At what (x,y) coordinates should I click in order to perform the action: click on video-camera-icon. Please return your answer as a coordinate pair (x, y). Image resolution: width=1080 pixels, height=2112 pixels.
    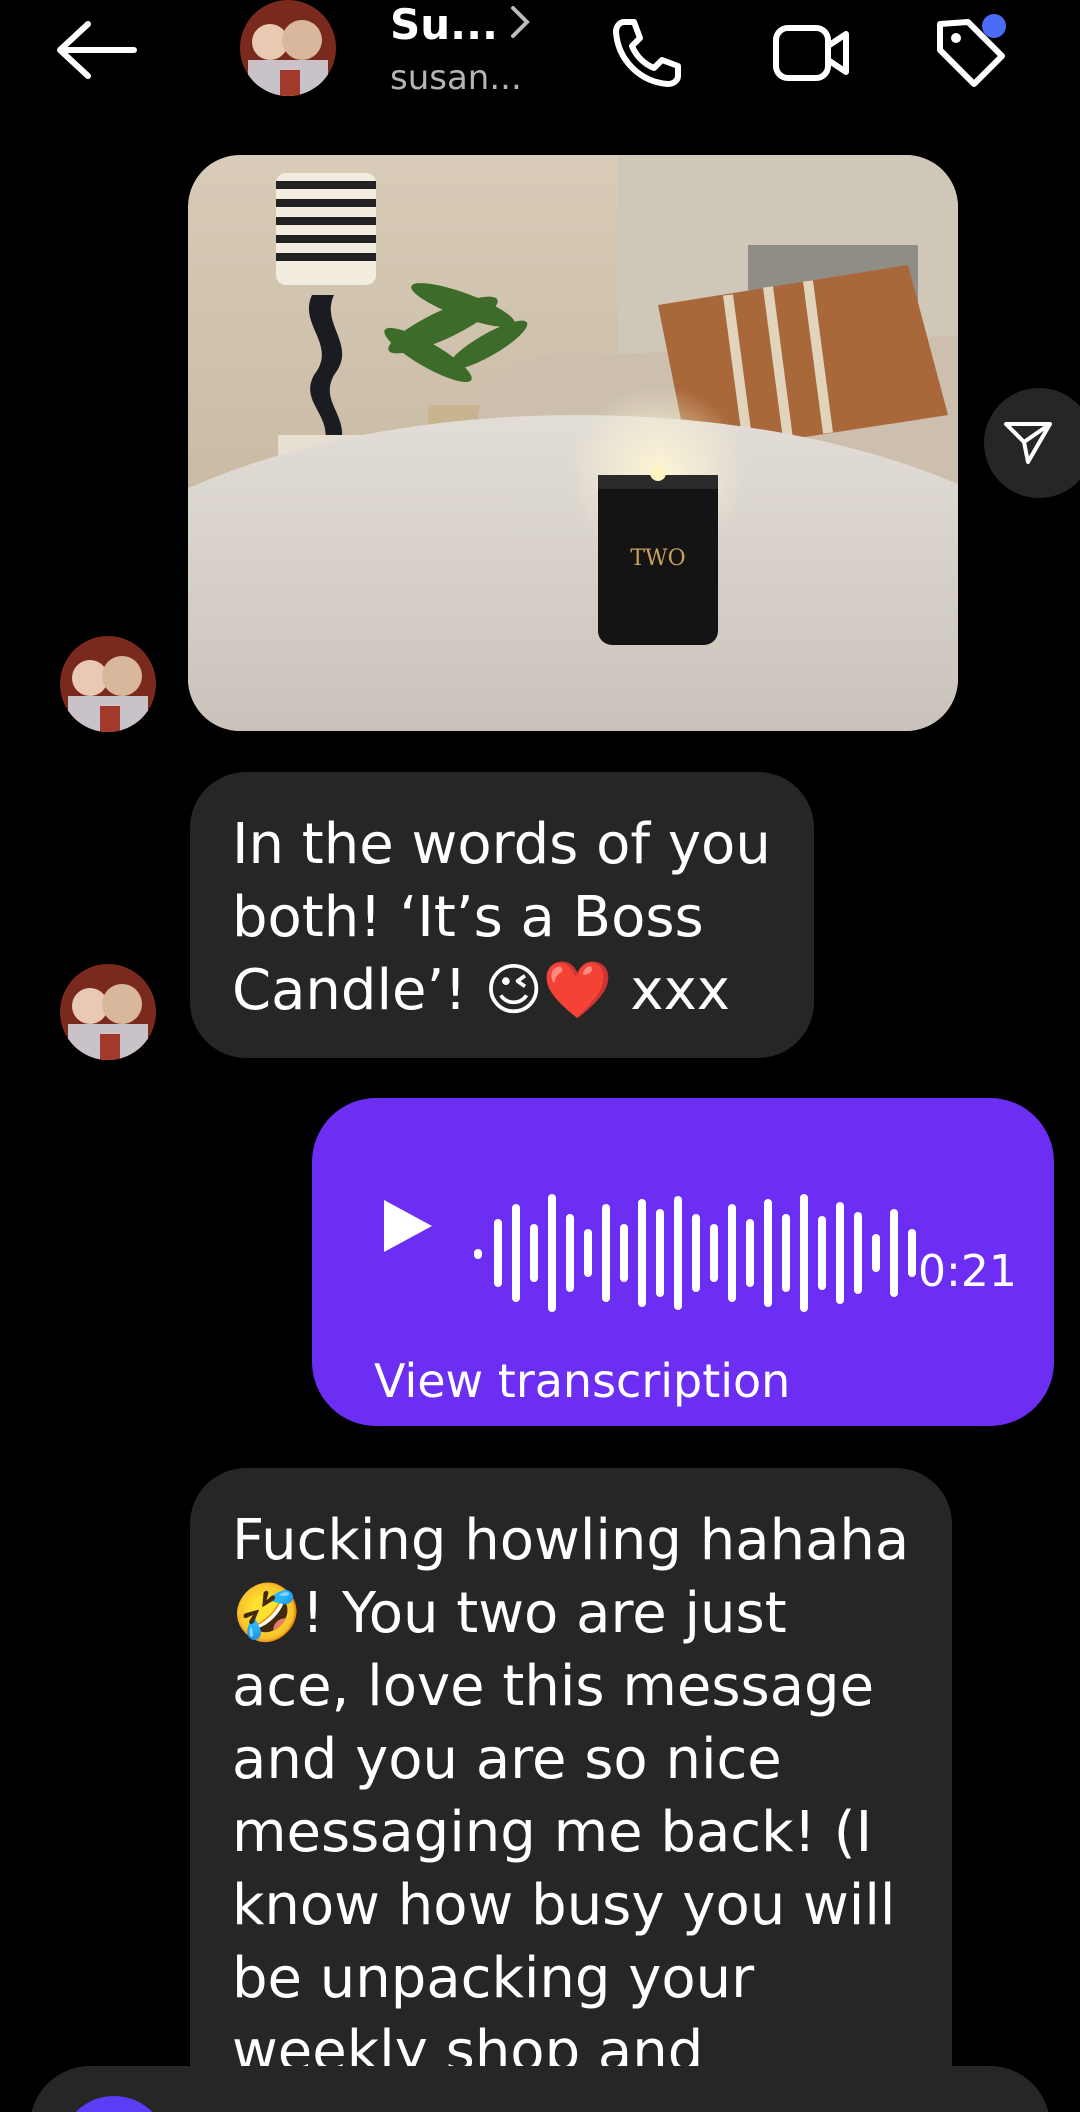
    Looking at the image, I should click on (811, 53).